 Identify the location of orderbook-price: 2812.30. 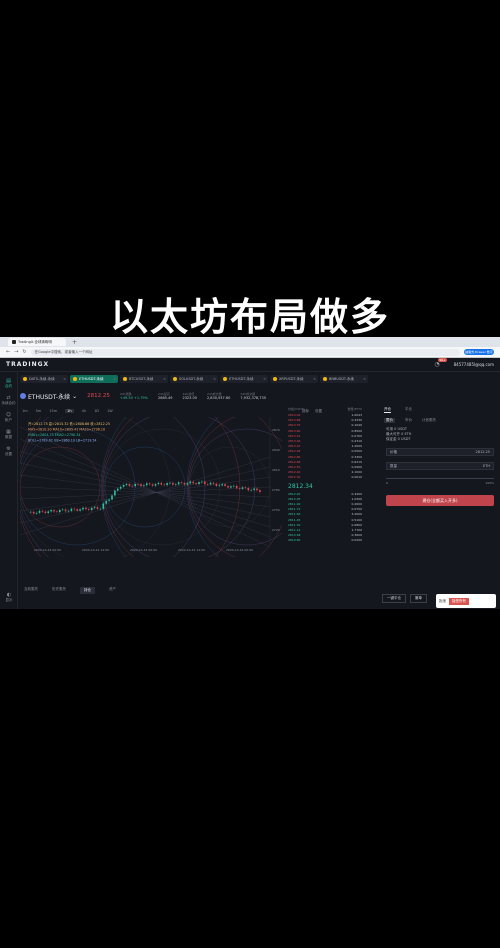
(294, 477).